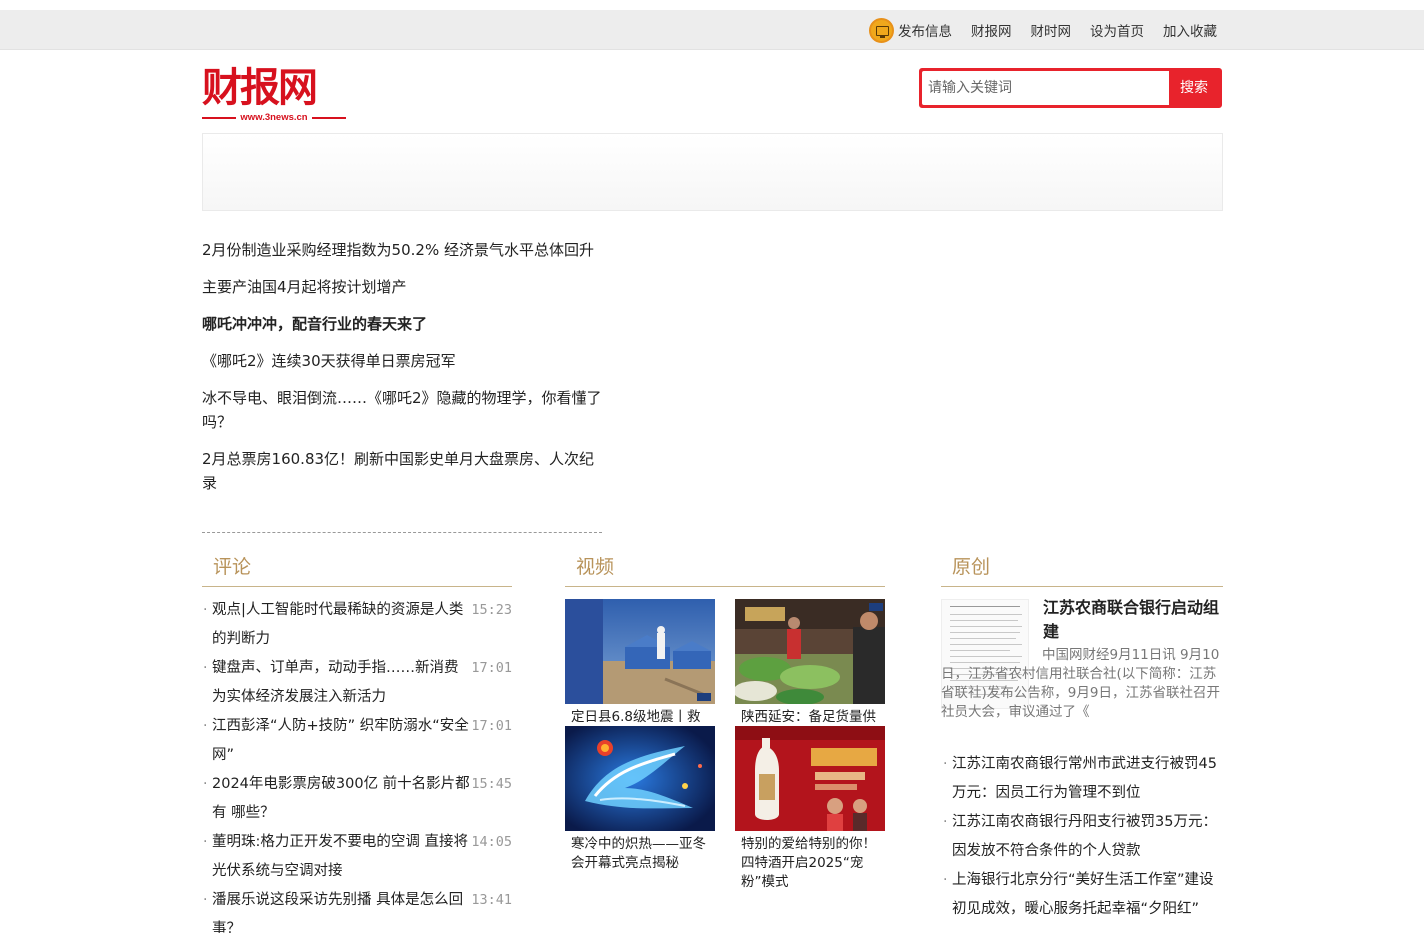 Image resolution: width=1424 pixels, height=933 pixels. I want to click on search-box: 请输入关键词 搜索, so click(1070, 88).